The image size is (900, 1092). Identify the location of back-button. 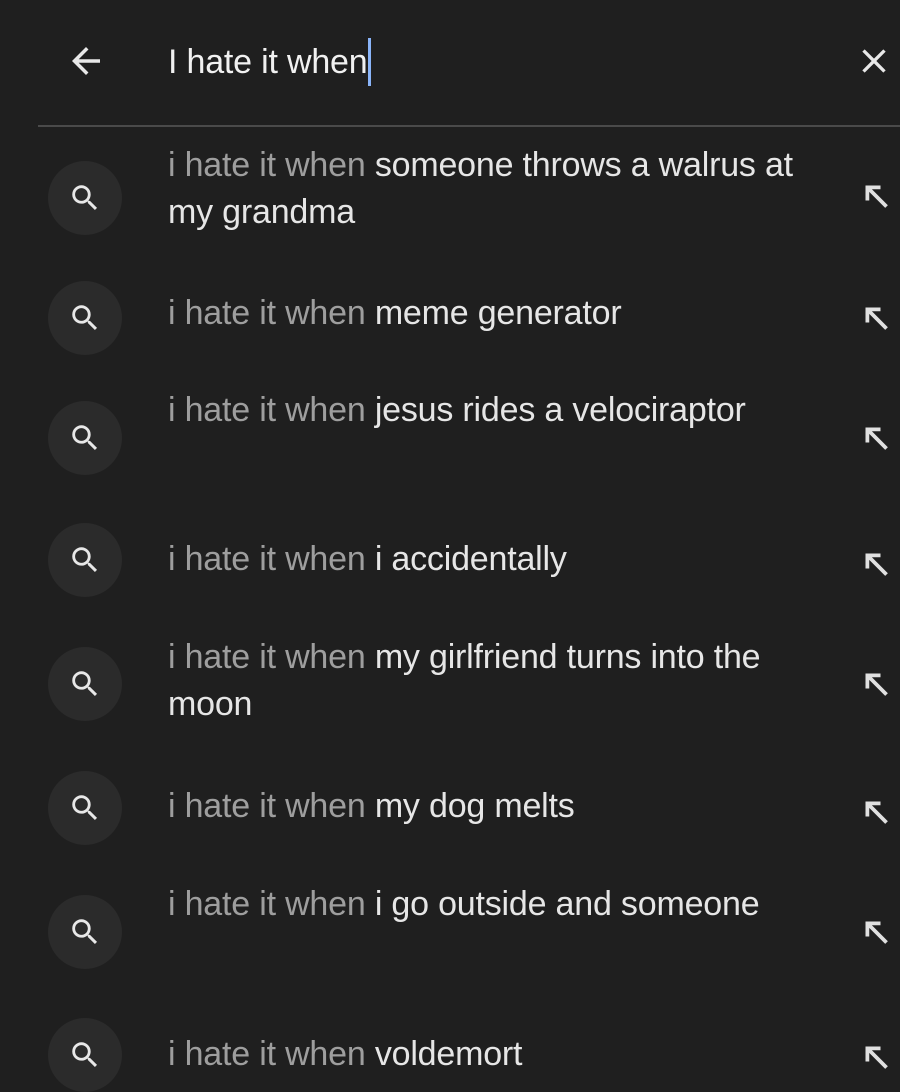
(86, 61).